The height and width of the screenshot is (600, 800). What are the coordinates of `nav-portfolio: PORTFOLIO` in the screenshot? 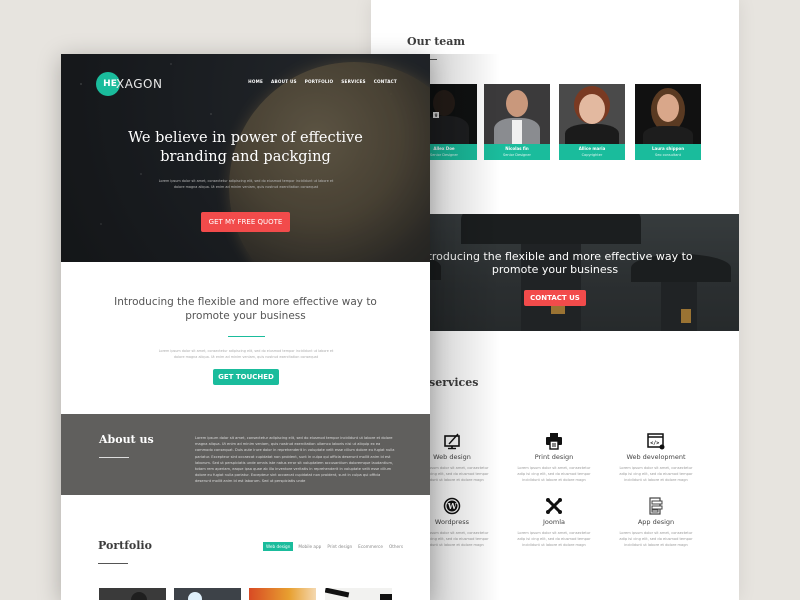 It's located at (319, 81).